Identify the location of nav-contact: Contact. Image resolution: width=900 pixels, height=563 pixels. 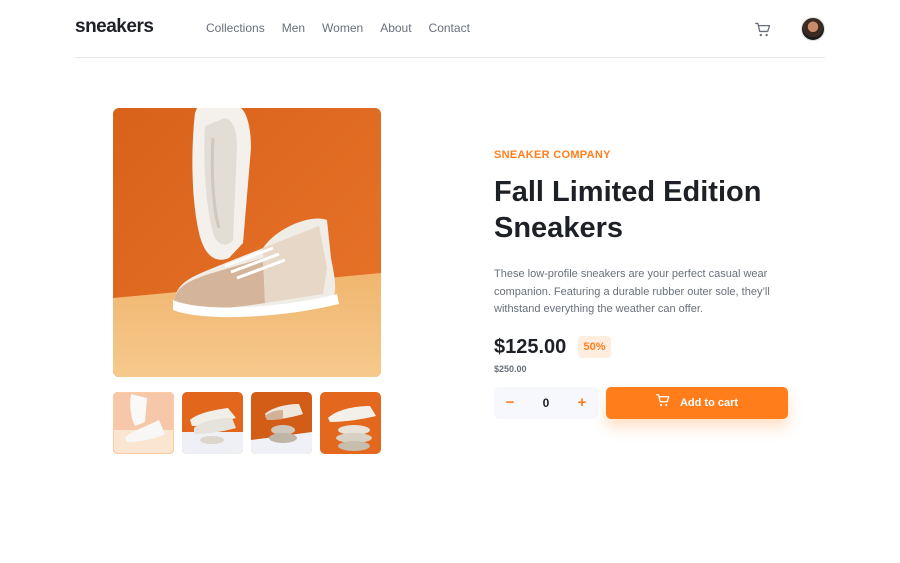
(449, 28).